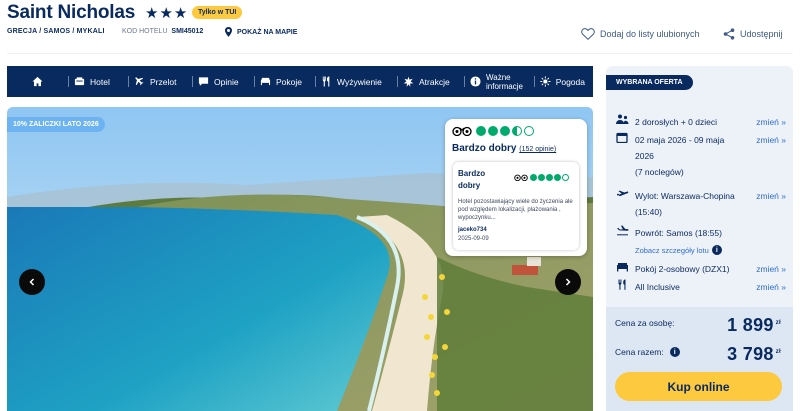 The width and height of the screenshot is (800, 411). What do you see at coordinates (680, 140) in the screenshot?
I see `dates-line1: 02 maja 2026 - 09 maja` at bounding box center [680, 140].